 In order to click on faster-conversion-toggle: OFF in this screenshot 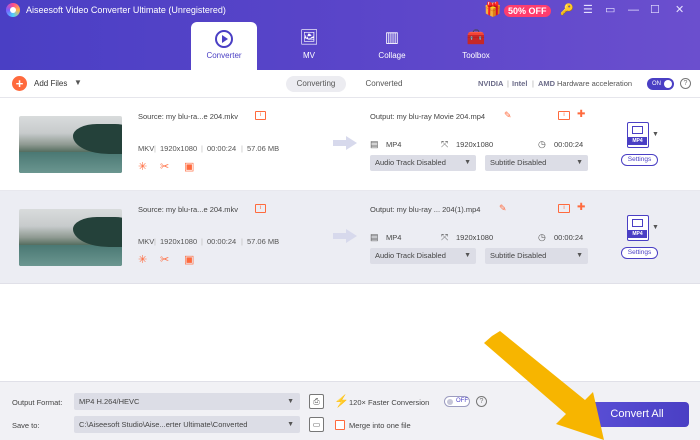, I will do `click(457, 401)`.